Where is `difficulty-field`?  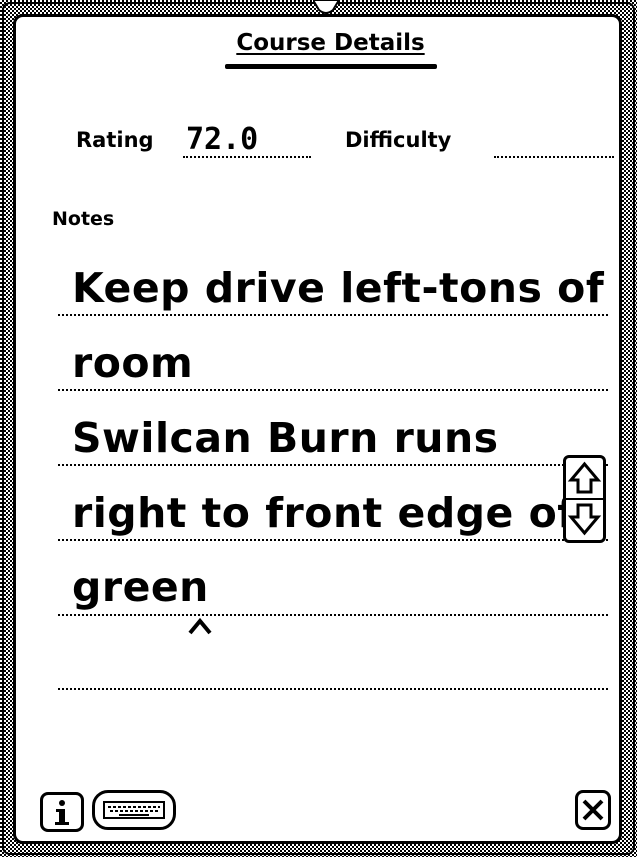 difficulty-field is located at coordinates (554, 157).